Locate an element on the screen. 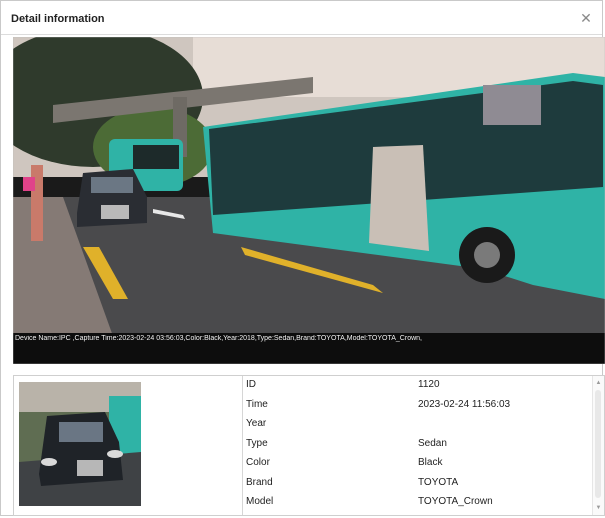 This screenshot has height=518, width=605. info-label: Model is located at coordinates (260, 501).